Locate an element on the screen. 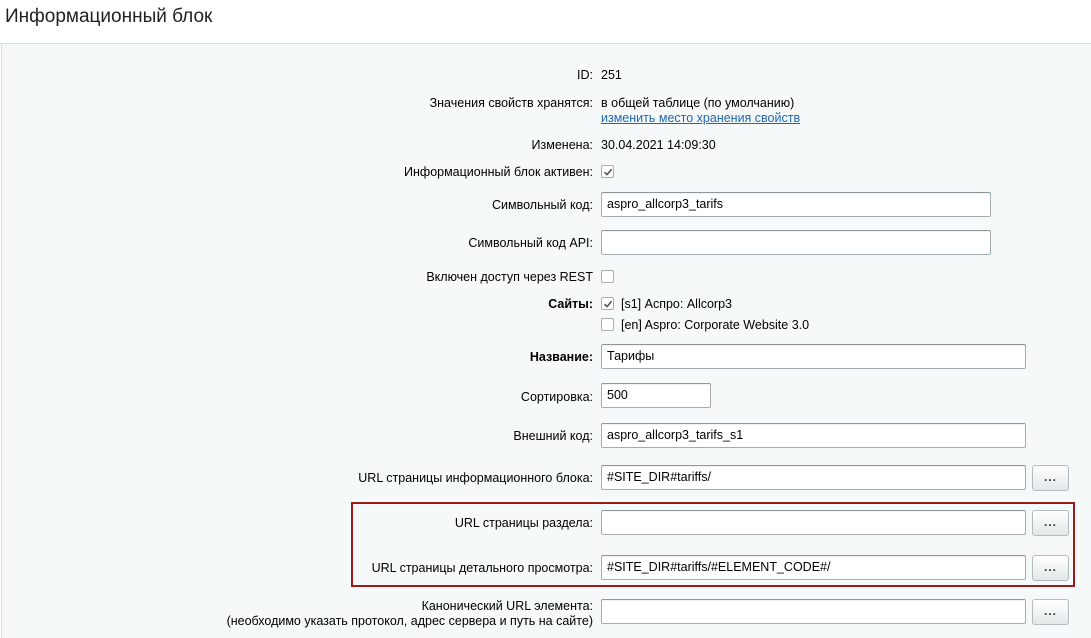  storage-value: в общей таблице (по умолчанию) is located at coordinates (698, 103).